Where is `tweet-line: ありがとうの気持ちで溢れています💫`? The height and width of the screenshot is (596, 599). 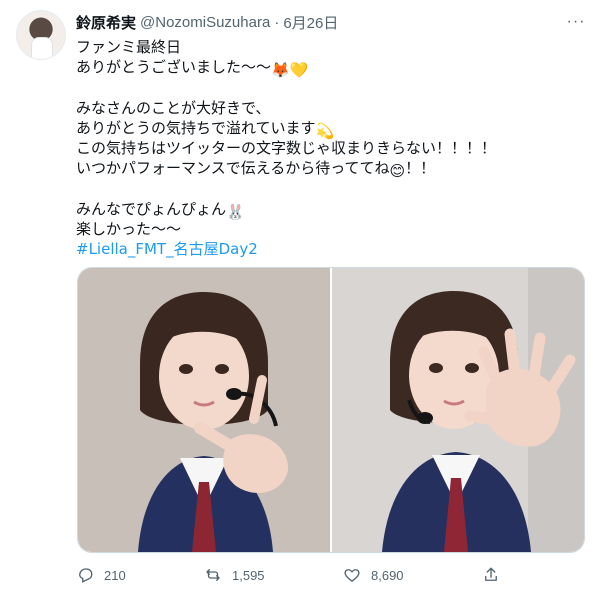 tweet-line: ありがとうの気持ちで溢れています💫 is located at coordinates (205, 129).